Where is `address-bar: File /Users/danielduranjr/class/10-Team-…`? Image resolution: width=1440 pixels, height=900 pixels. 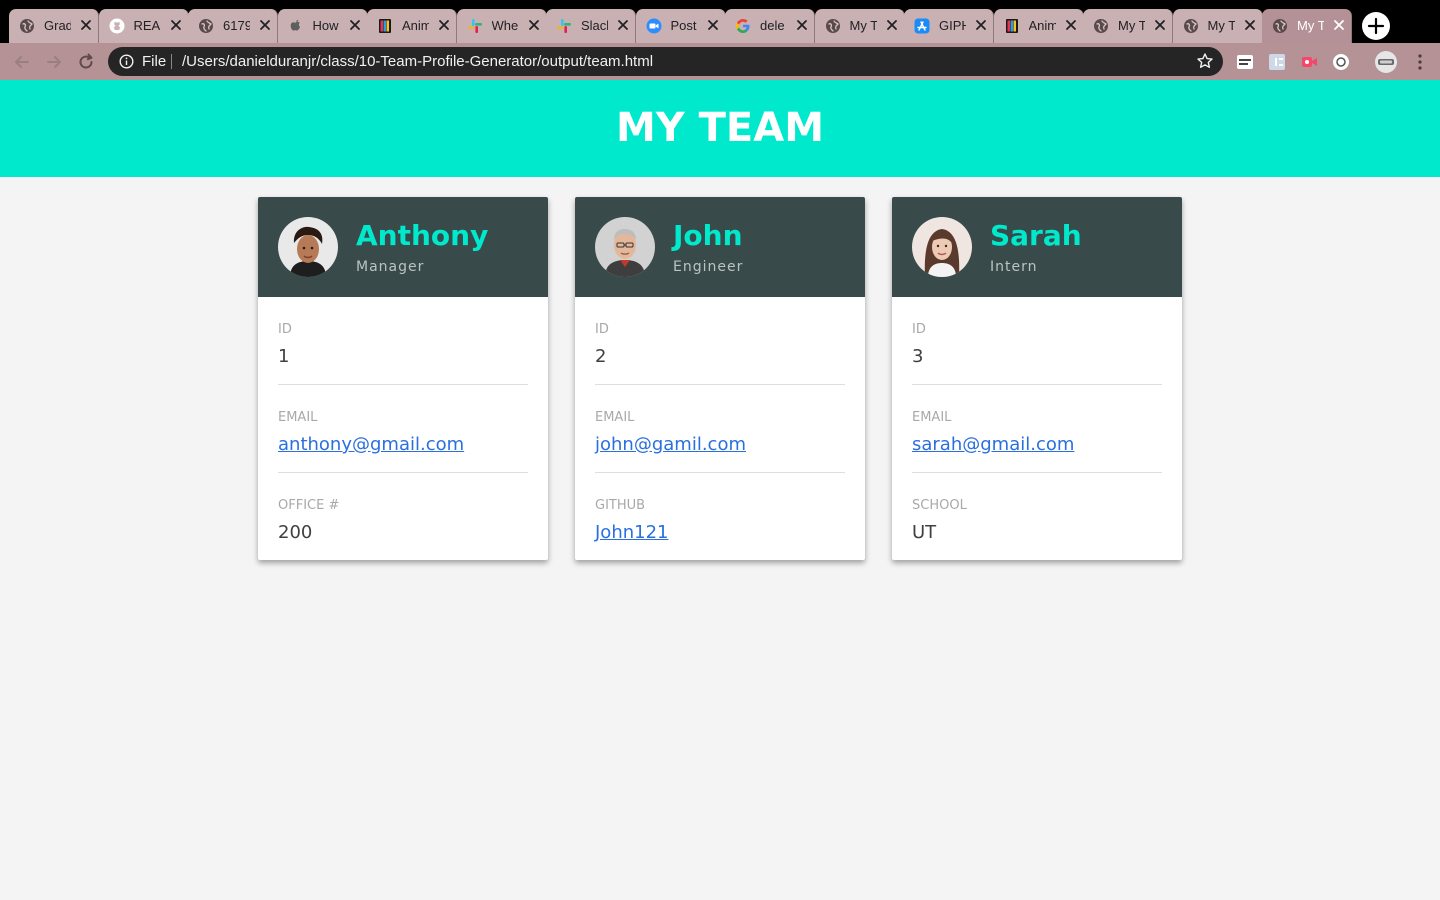
address-bar: File /Users/danielduranjr/class/10-Team-… is located at coordinates (665, 61).